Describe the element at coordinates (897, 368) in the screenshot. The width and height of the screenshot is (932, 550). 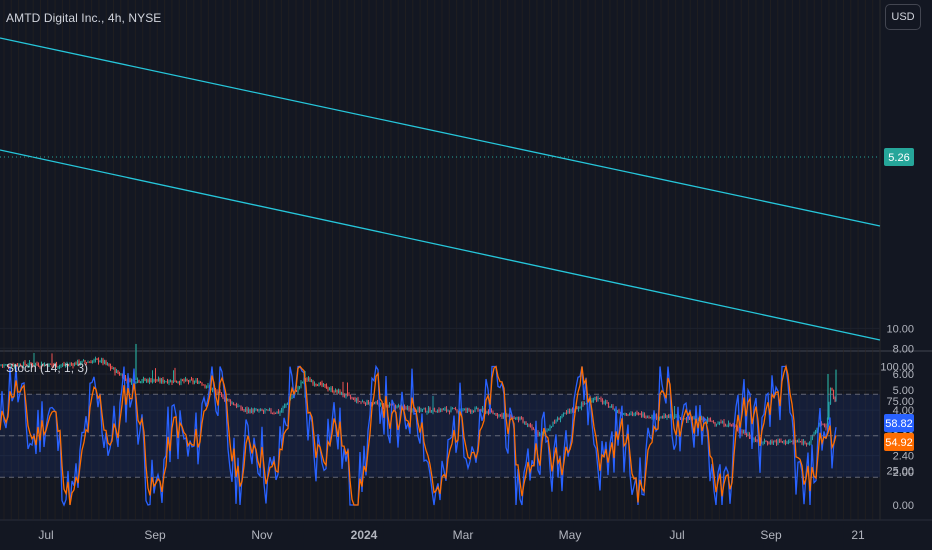
I see `stoch-axis-label: 100.00` at that location.